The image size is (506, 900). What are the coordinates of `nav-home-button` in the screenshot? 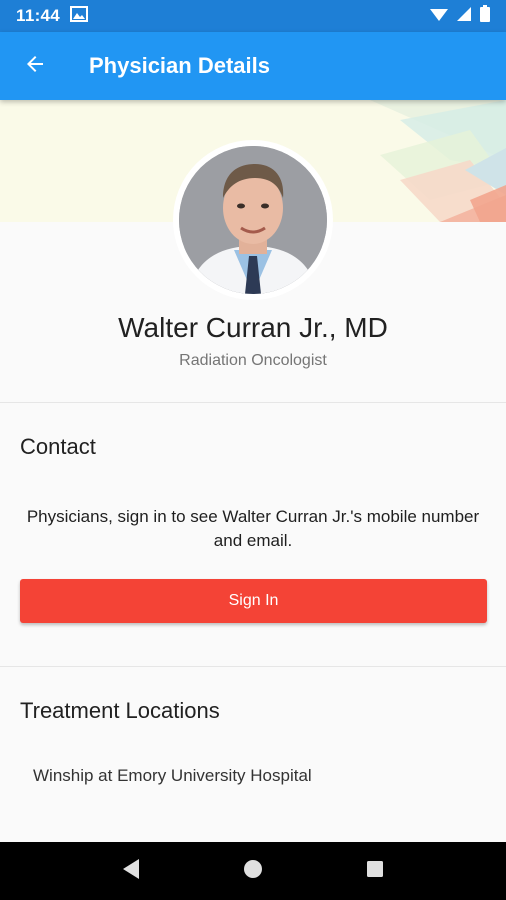 It's located at (253, 871).